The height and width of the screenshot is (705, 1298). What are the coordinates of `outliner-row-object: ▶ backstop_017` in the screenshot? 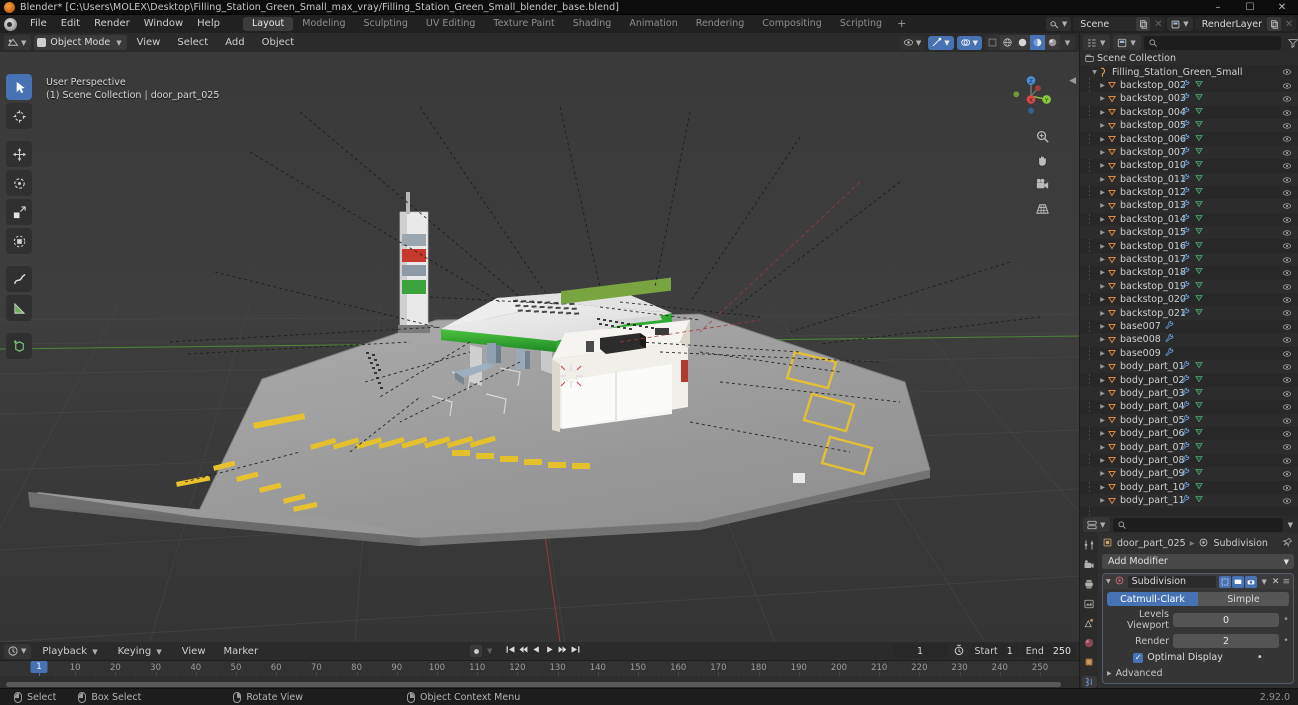 It's located at (1189, 259).